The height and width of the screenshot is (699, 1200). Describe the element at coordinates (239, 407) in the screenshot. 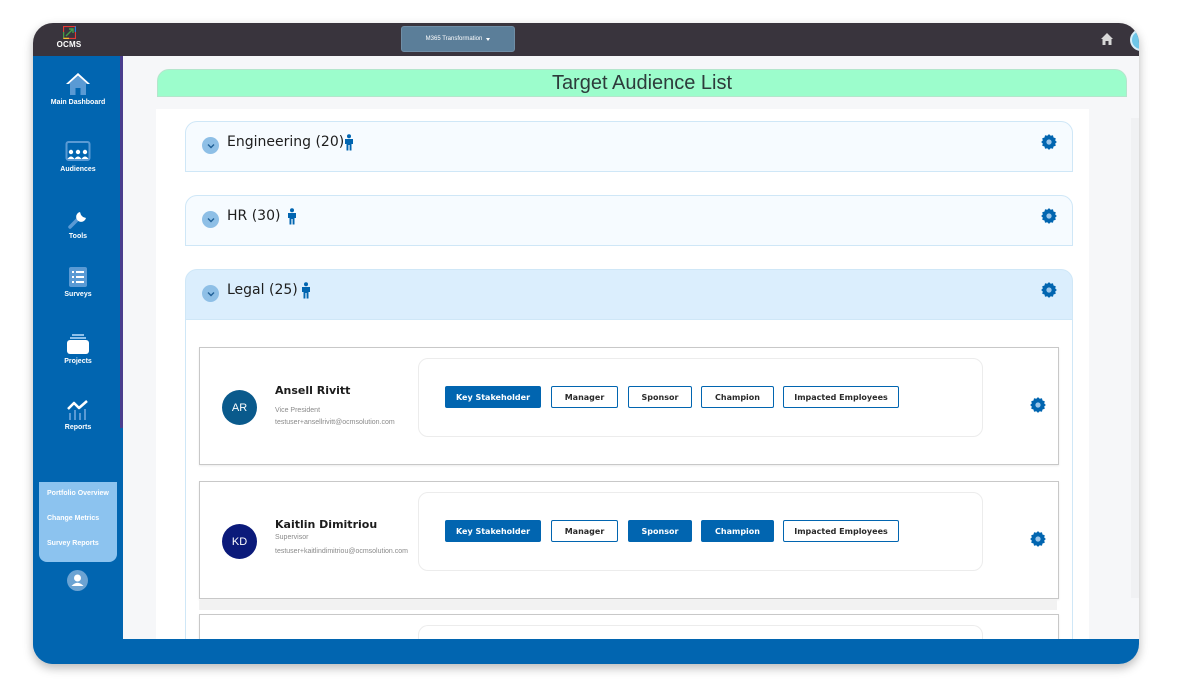

I see `member-avatar: AR` at that location.